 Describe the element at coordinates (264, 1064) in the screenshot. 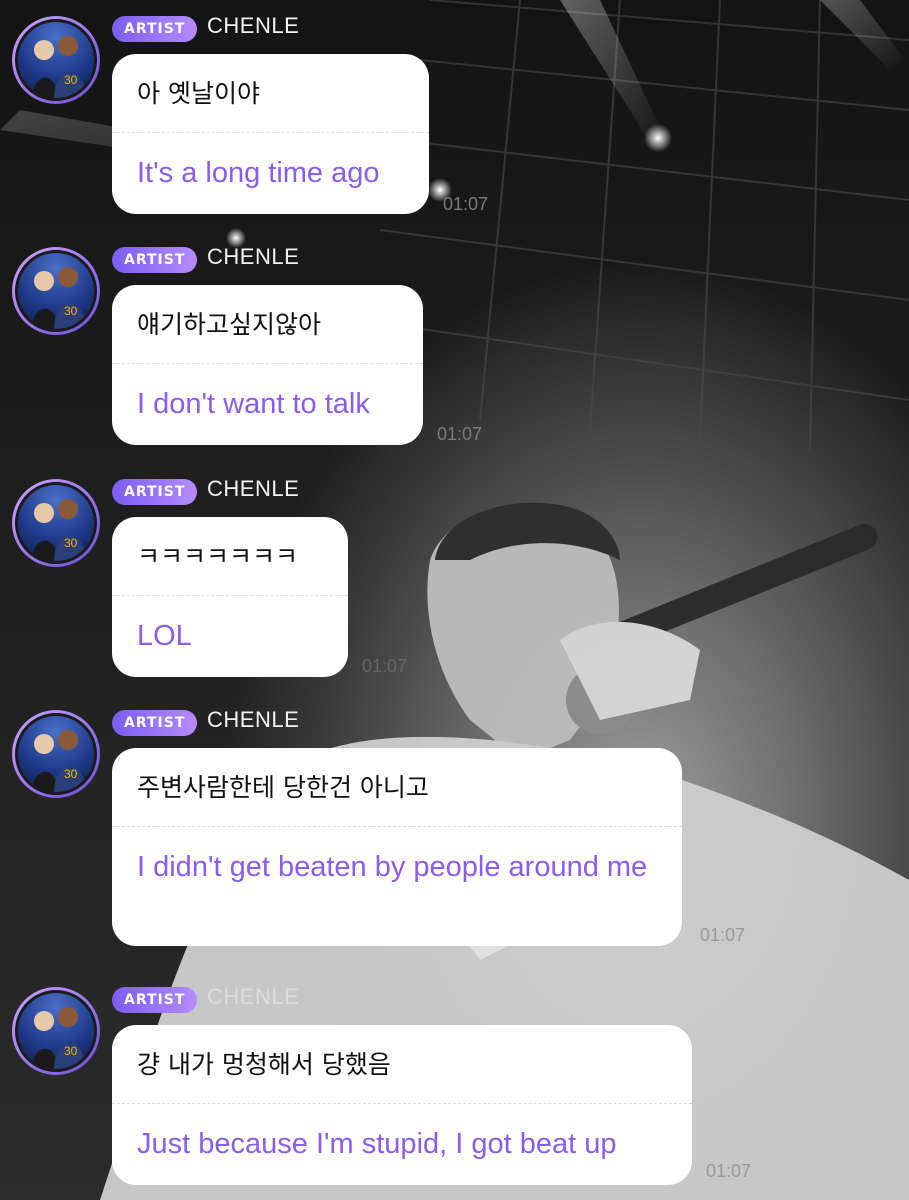

I see `original-korean-text: 걍 내가 멍청해서 당했음` at that location.